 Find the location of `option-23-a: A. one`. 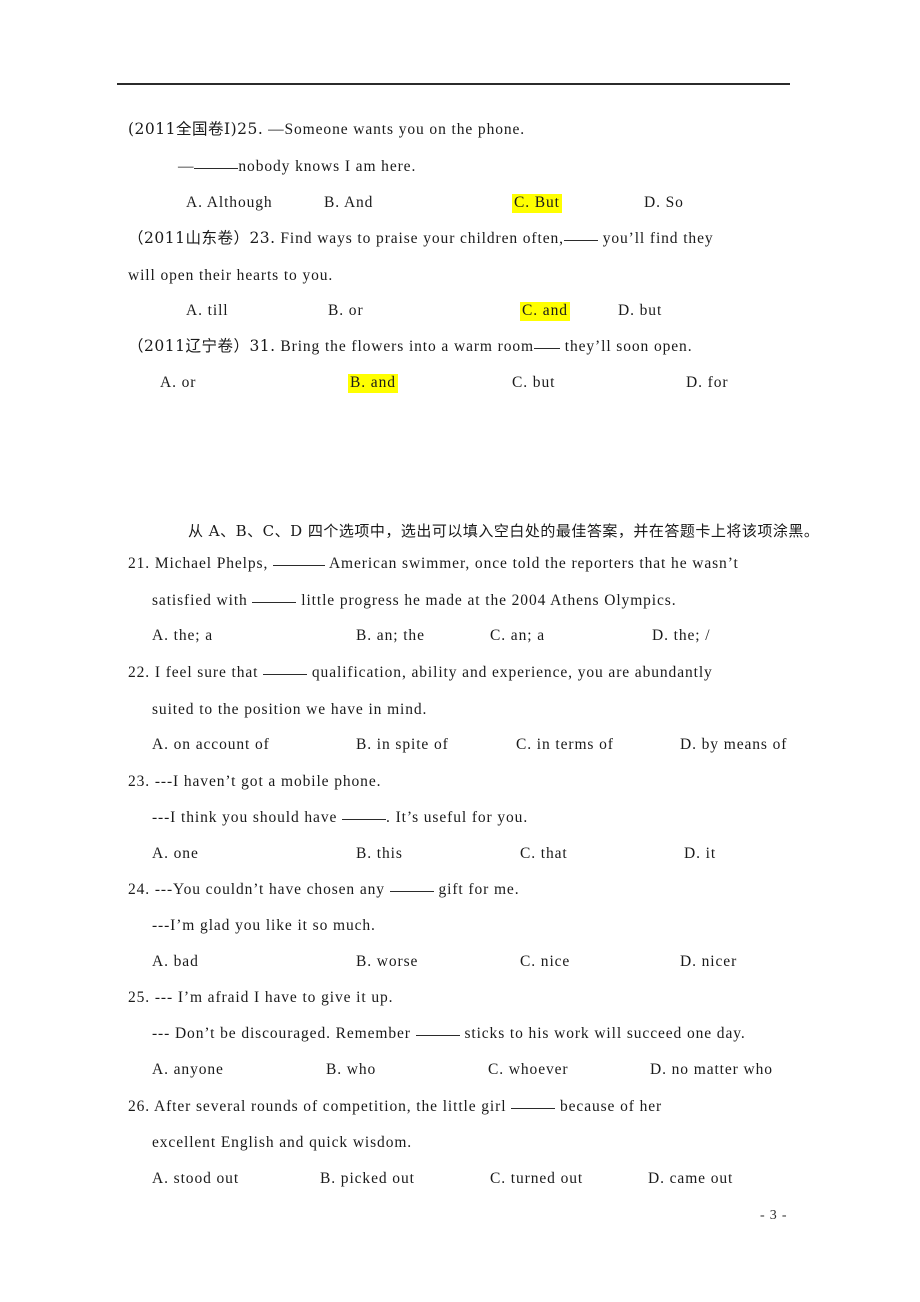

option-23-a: A. one is located at coordinates (175, 854).